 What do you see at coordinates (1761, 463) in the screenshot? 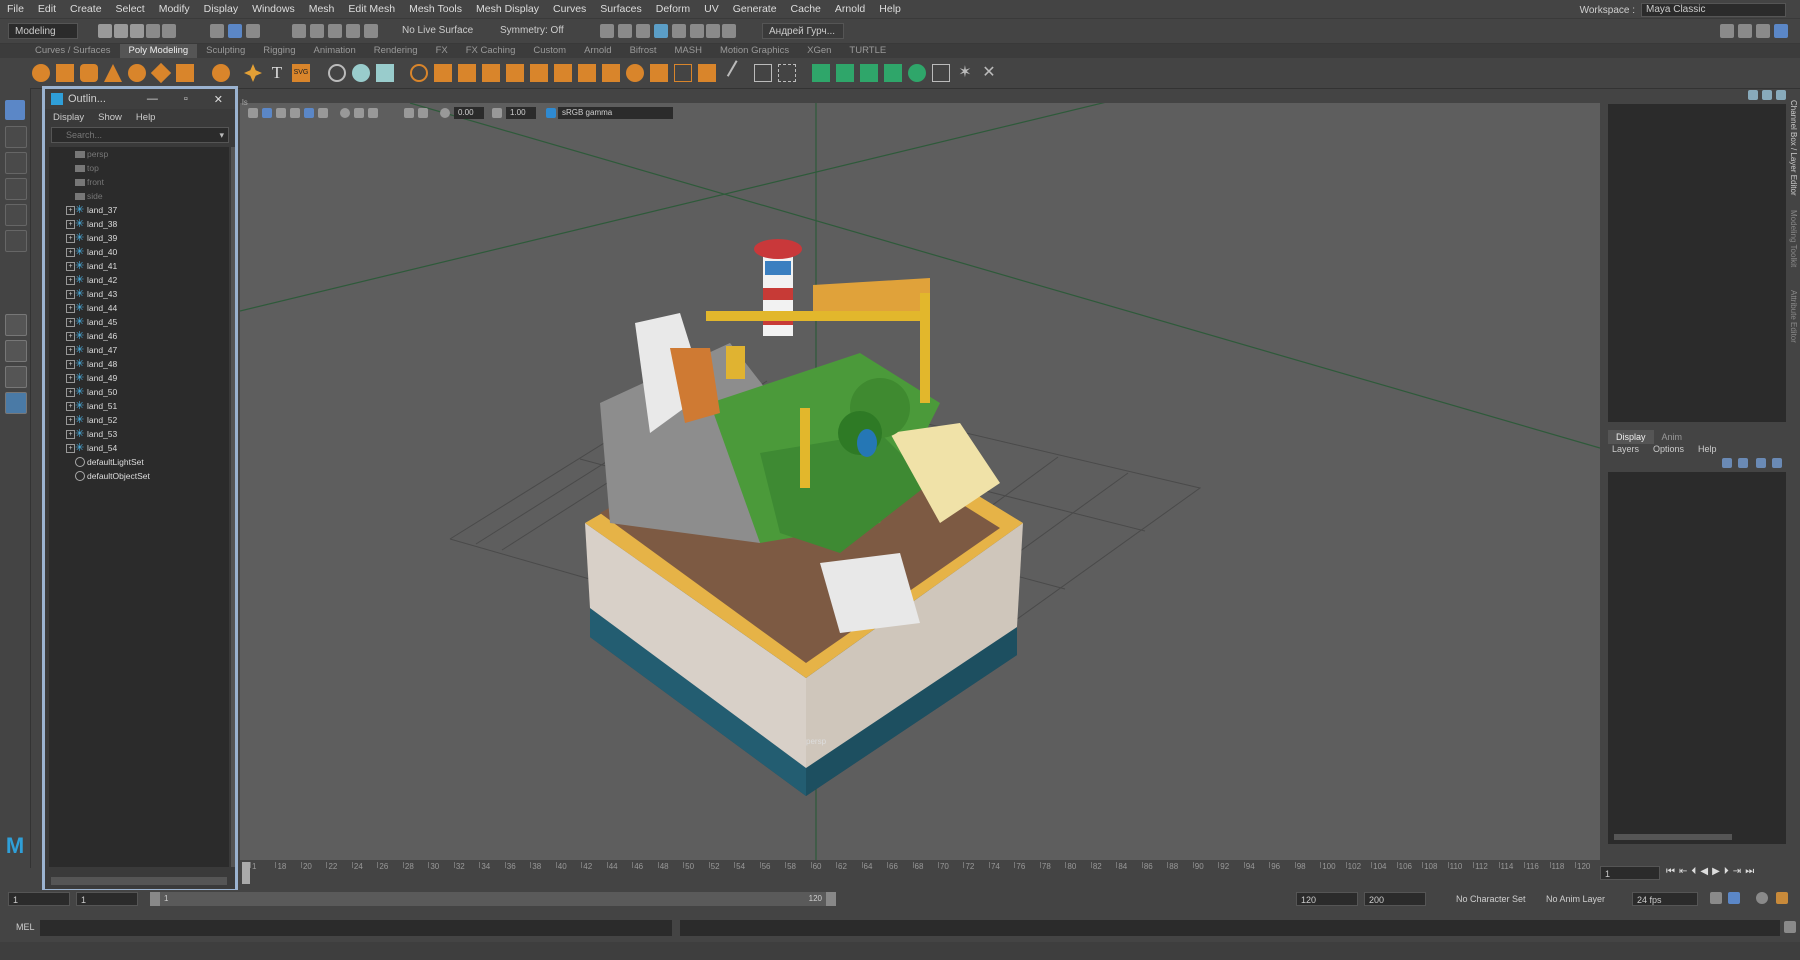
I see `new-empty-layer-icon` at bounding box center [1761, 463].